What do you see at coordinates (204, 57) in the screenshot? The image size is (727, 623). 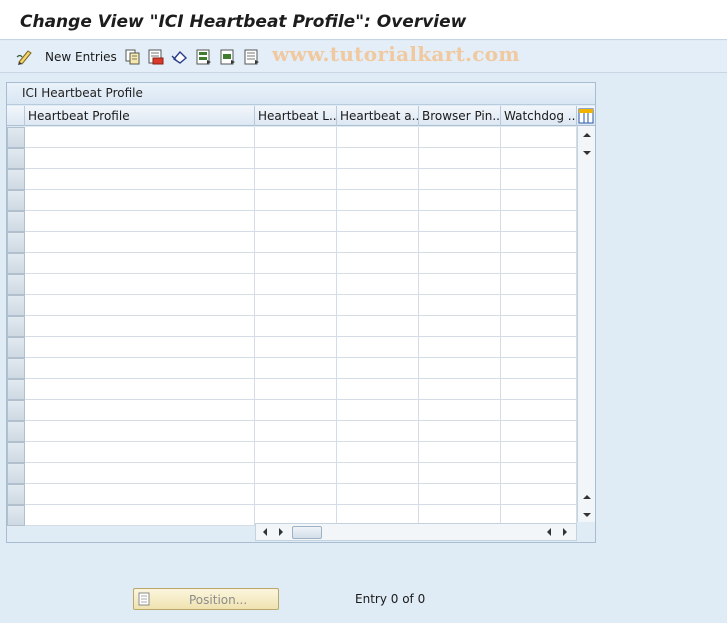 I see `select-all-icon` at bounding box center [204, 57].